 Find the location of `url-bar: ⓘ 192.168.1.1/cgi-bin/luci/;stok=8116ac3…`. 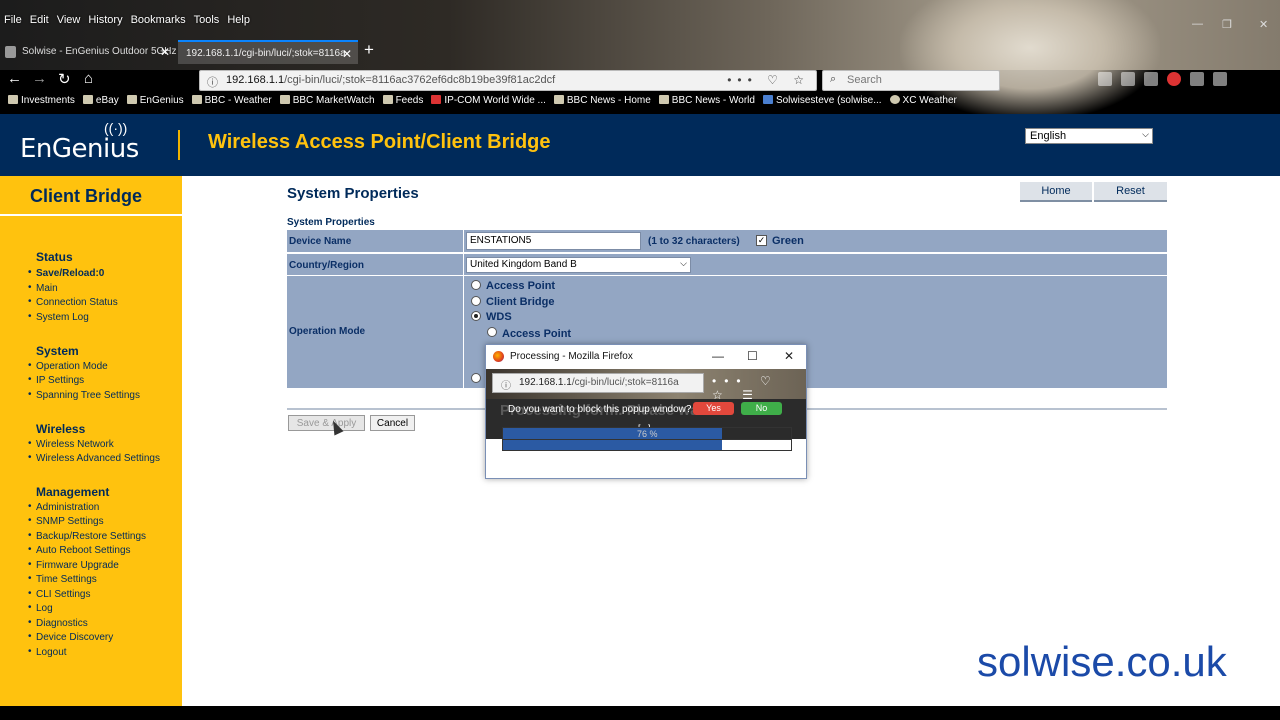

url-bar: ⓘ 192.168.1.1/cgi-bin/luci/;stok=8116ac3… is located at coordinates (508, 80).